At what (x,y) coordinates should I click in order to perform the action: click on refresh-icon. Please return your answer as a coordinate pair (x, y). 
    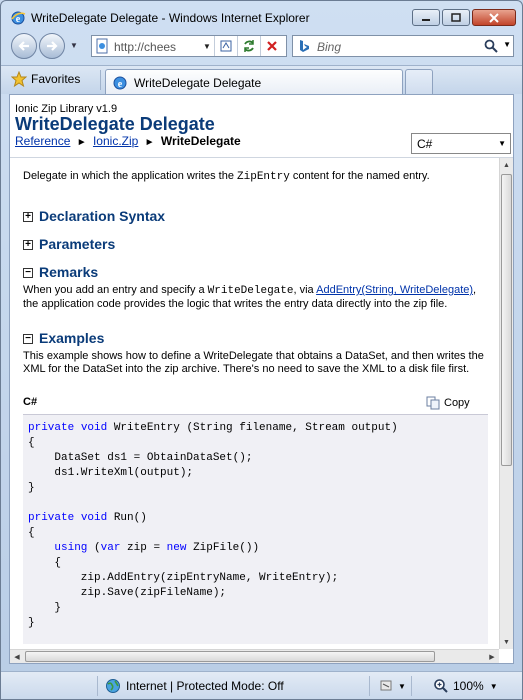
    Looking at the image, I should click on (249, 46).